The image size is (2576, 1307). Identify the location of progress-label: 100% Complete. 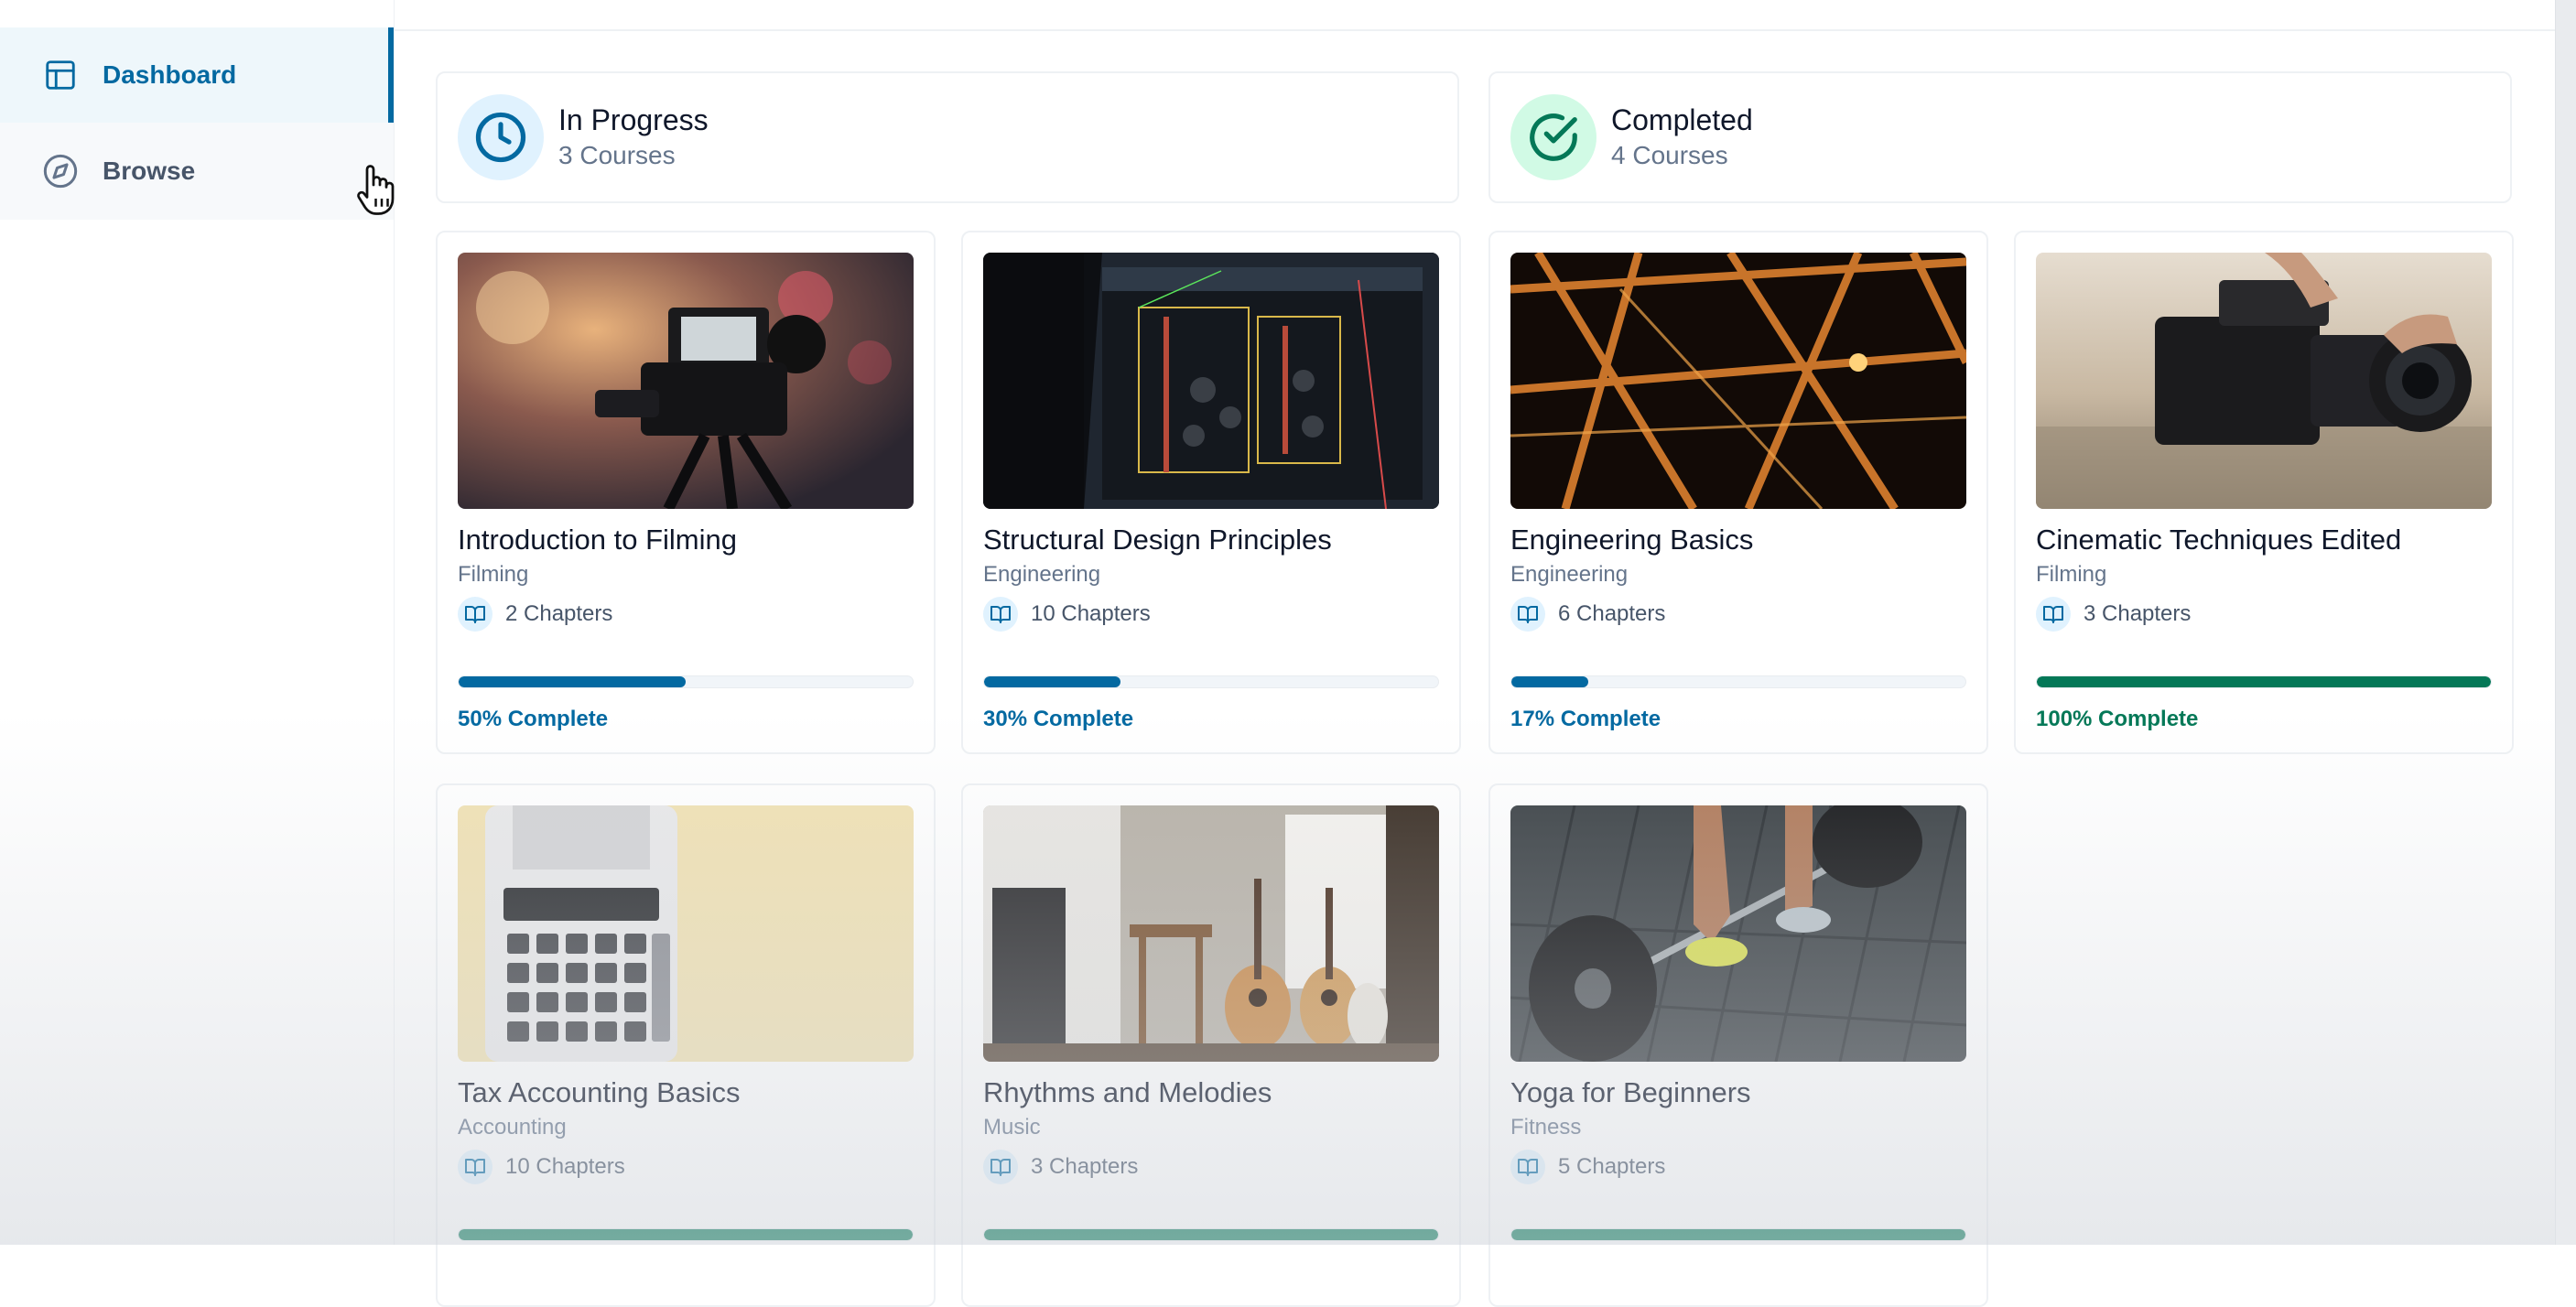
(2118, 719).